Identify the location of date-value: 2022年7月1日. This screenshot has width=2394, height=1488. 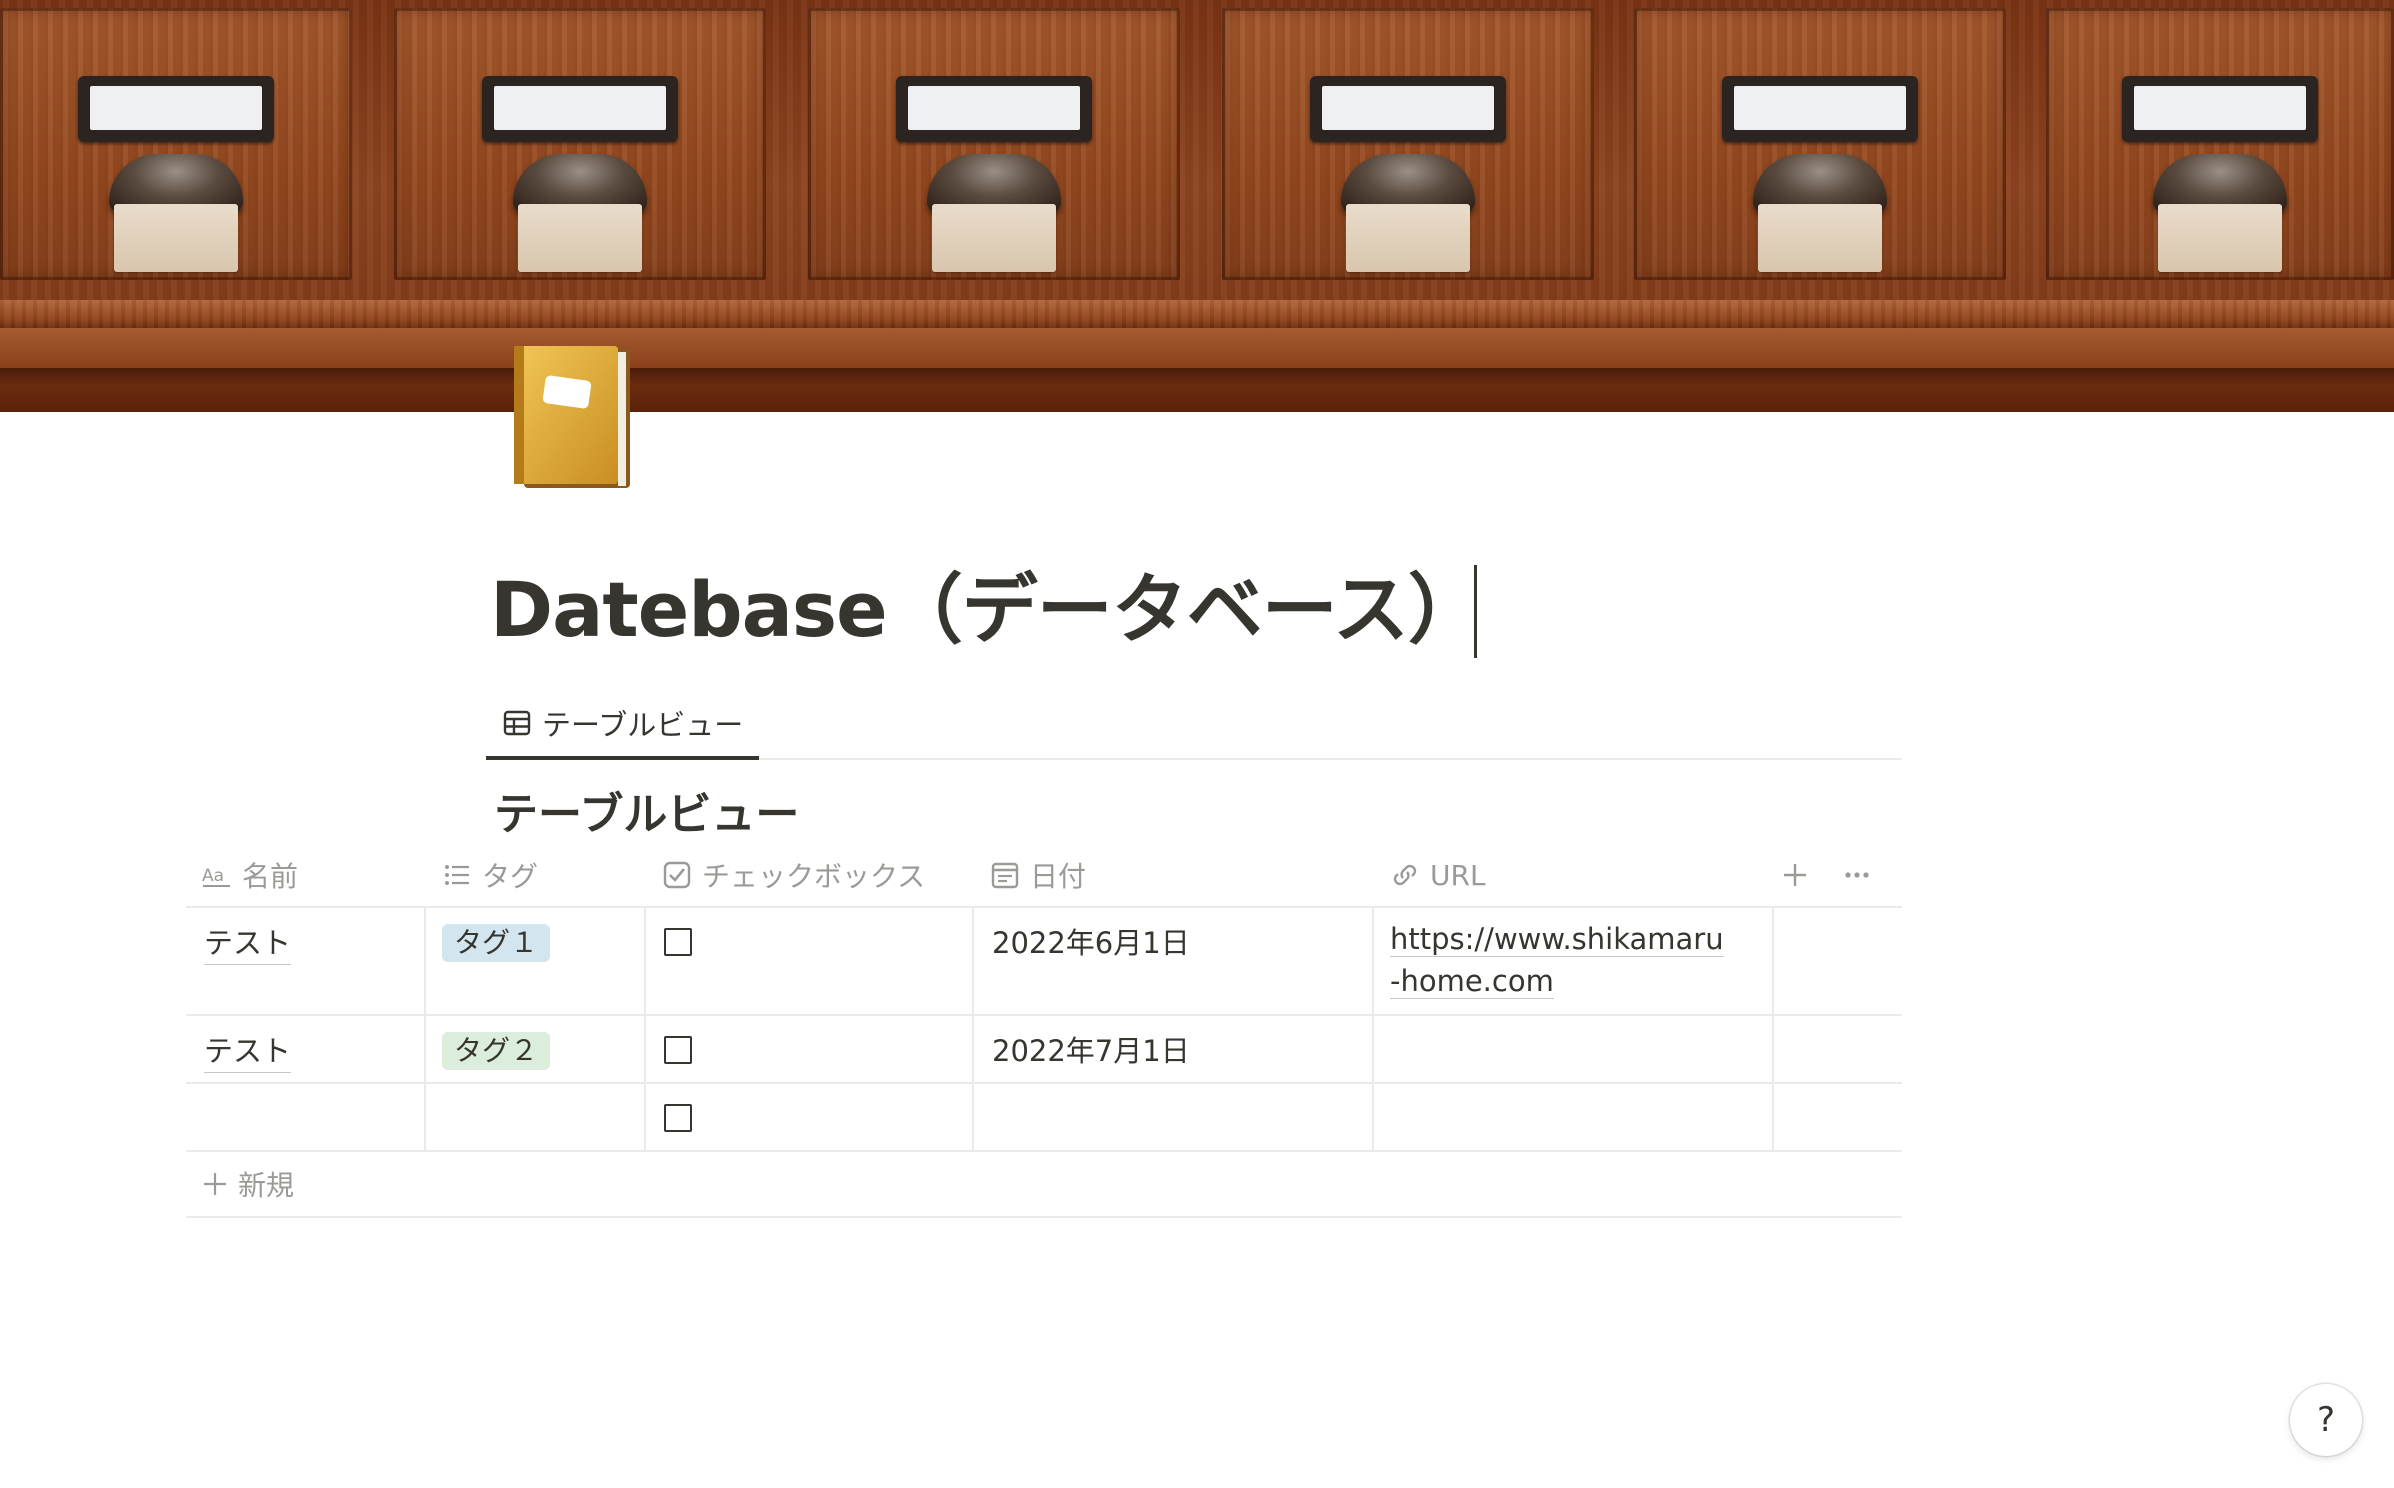
(1091, 1051).